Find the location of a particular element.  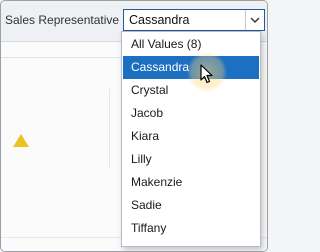

option-lilly: Lilly is located at coordinates (191, 159).